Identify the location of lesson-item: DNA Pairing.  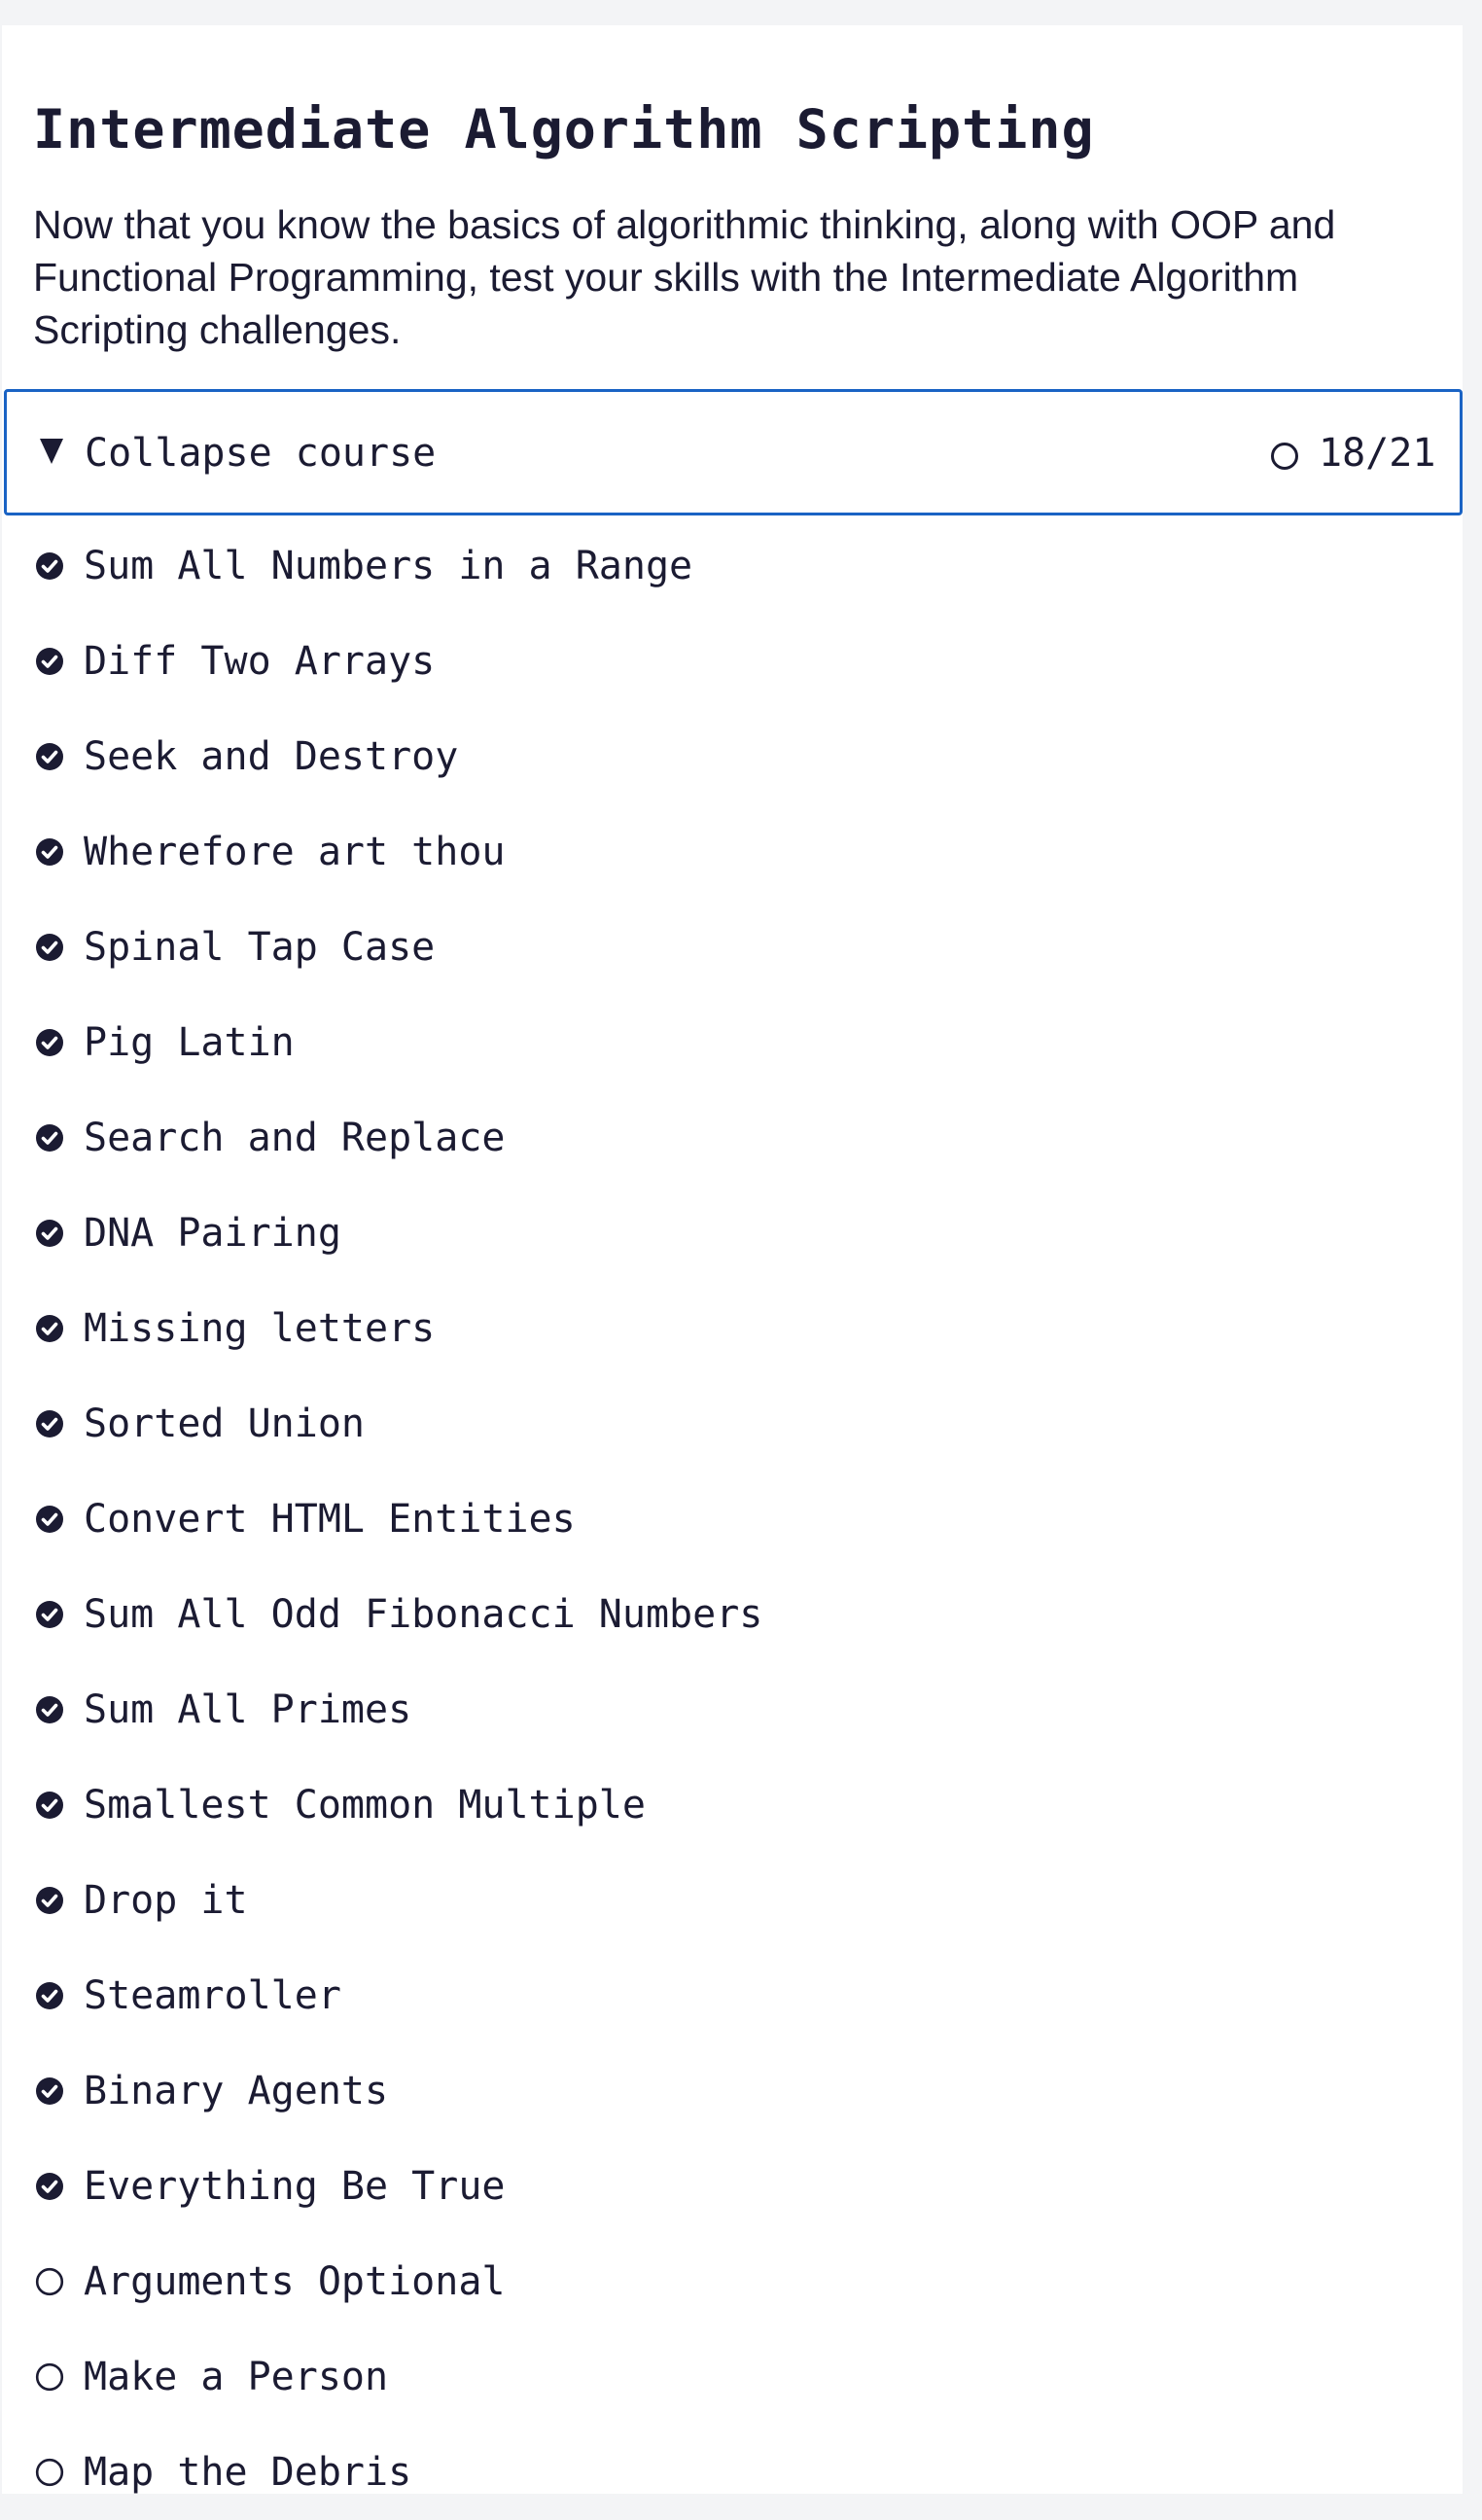
(731, 1233).